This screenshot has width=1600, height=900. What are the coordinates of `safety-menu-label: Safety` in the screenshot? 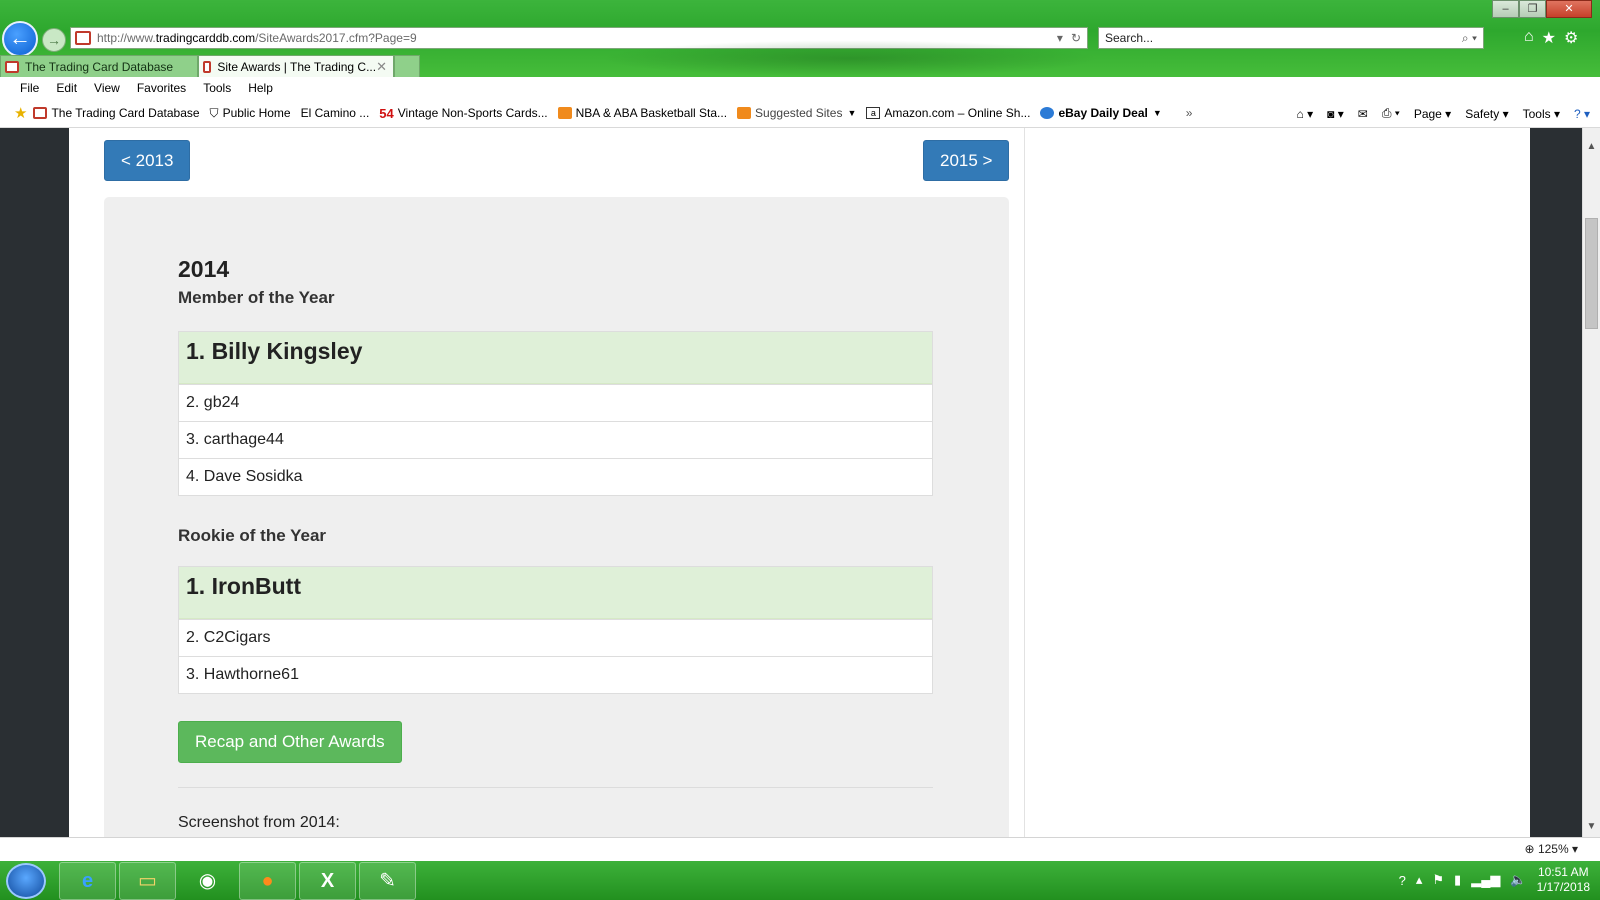 It's located at (1482, 113).